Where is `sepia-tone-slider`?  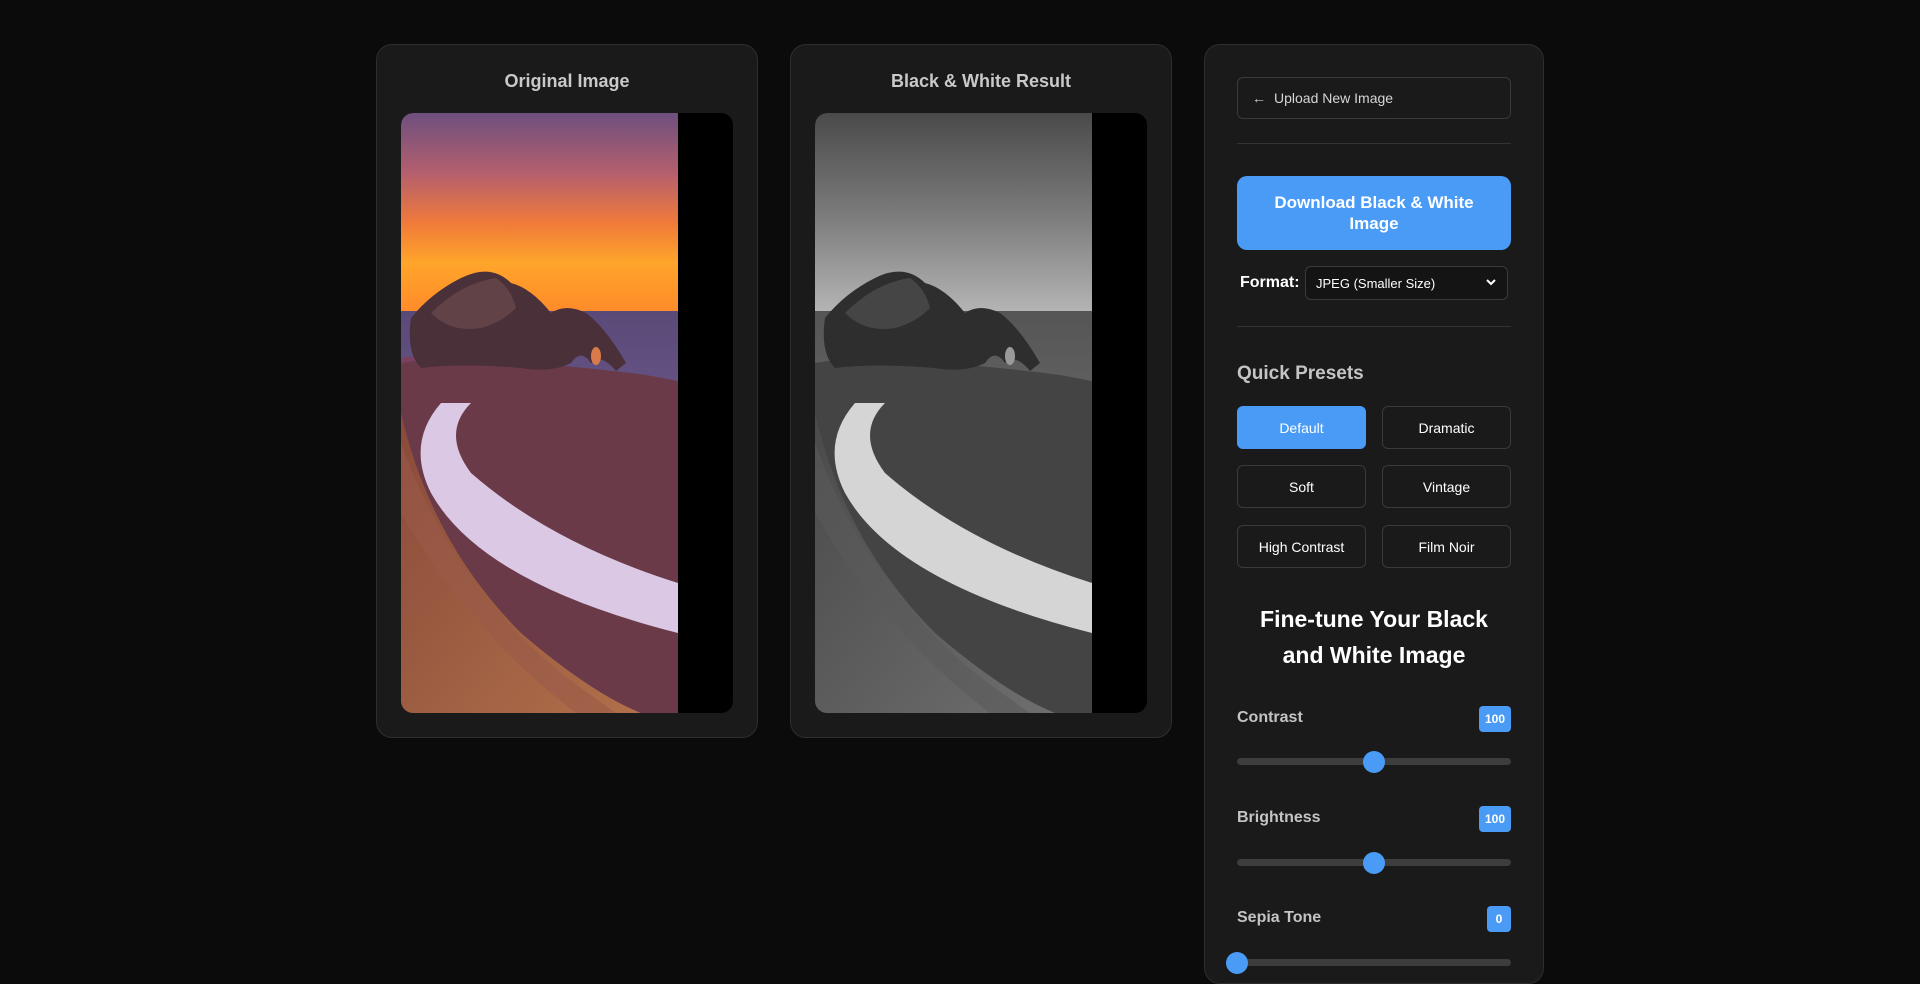 sepia-tone-slider is located at coordinates (1368, 962).